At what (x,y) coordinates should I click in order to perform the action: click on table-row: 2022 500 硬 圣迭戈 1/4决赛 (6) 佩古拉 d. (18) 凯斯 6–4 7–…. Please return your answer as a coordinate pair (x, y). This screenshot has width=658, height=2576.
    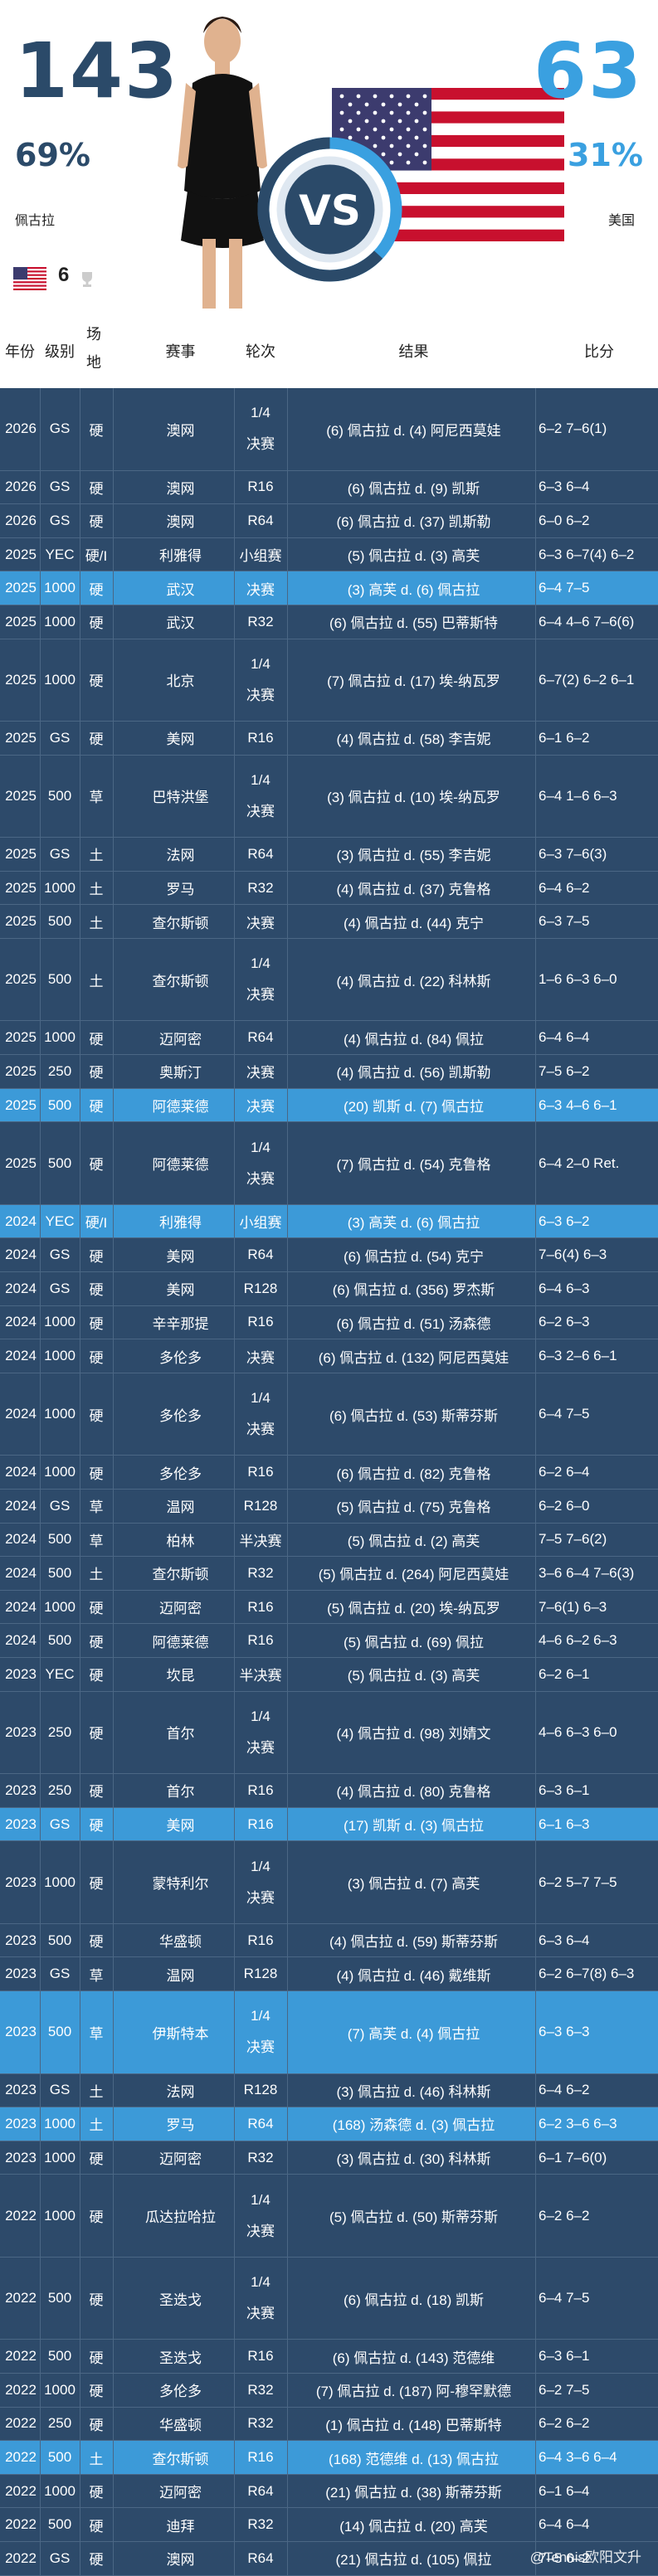
    Looking at the image, I should click on (329, 2298).